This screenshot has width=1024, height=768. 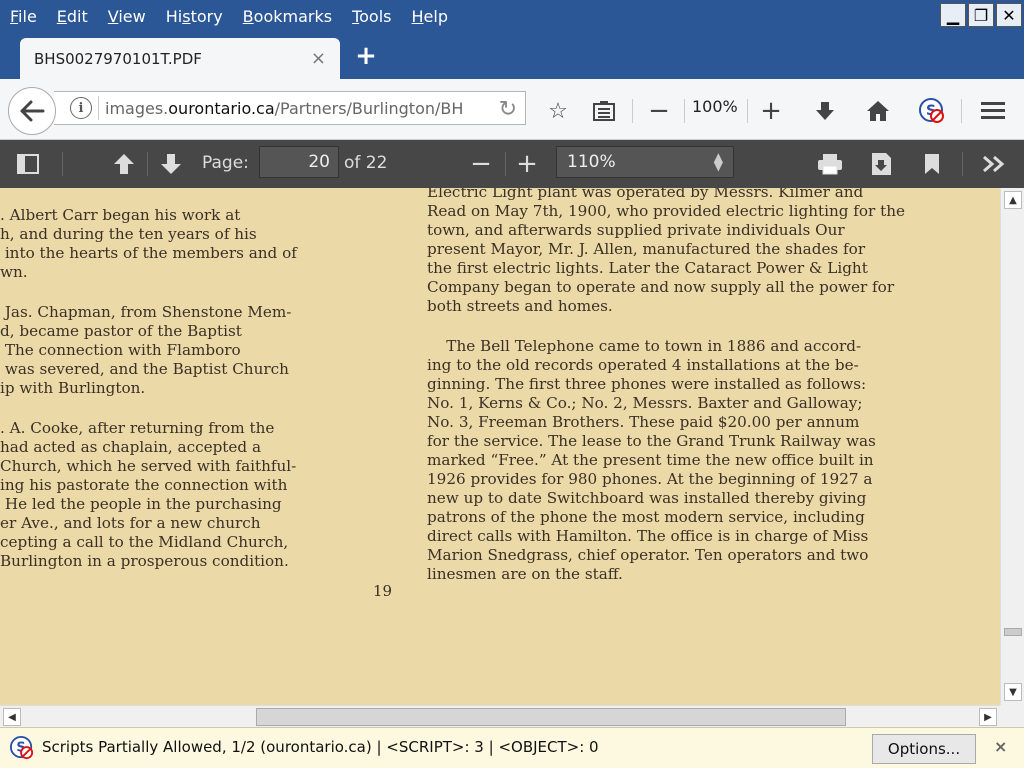 I want to click on text-line: both streets and homes., so click(x=520, y=306).